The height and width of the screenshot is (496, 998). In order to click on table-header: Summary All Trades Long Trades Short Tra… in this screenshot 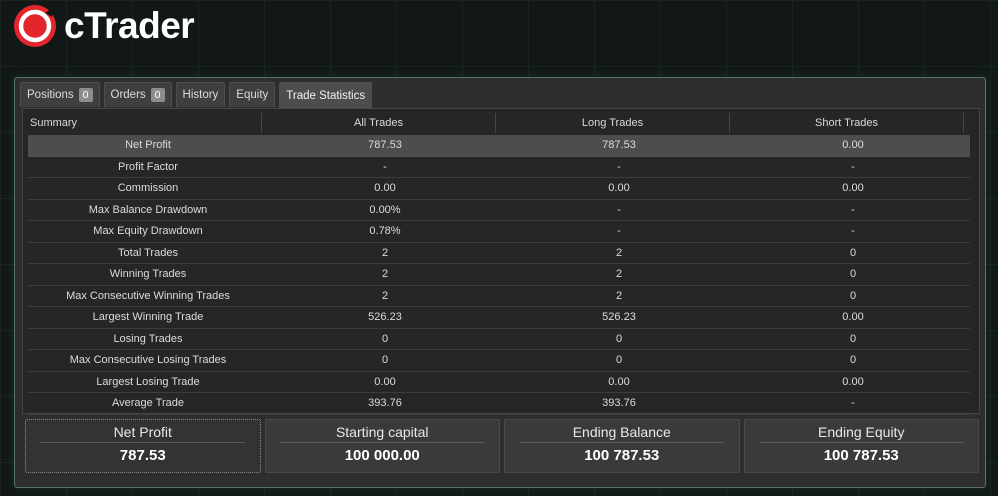, I will do `click(498, 123)`.